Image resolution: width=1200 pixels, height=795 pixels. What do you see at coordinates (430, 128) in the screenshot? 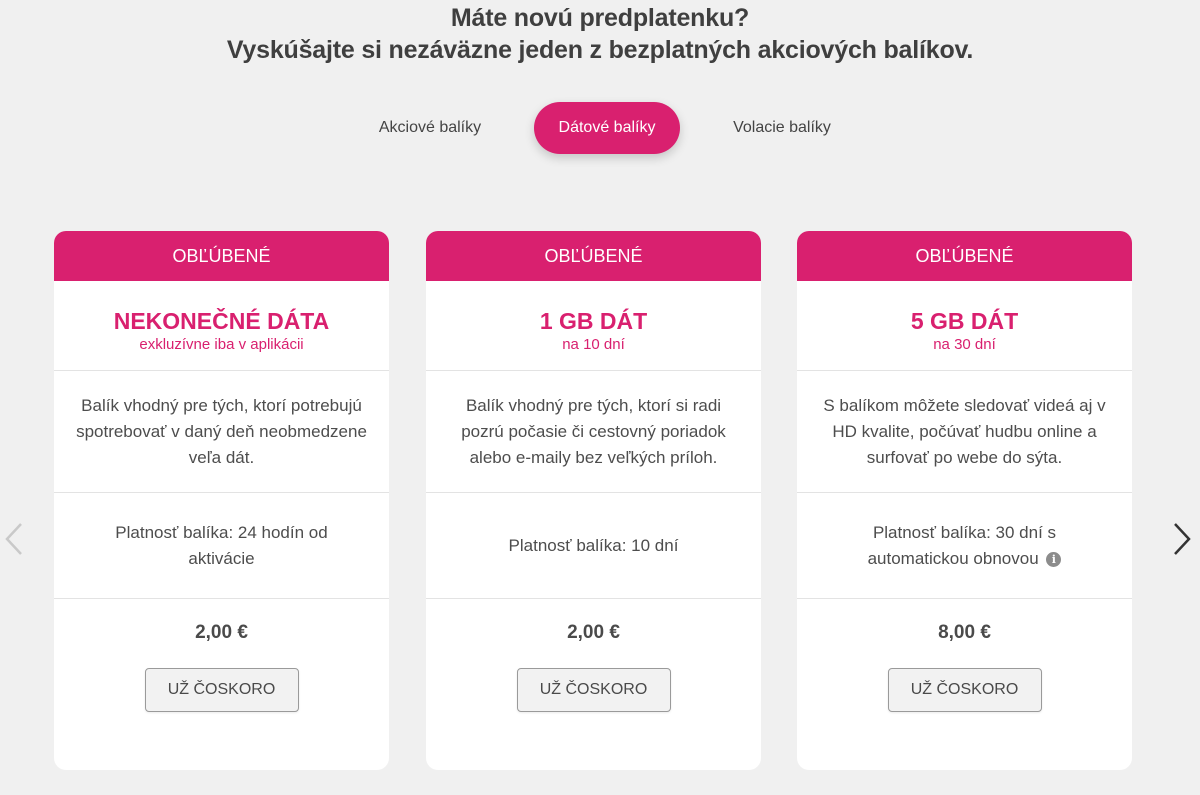
I see `tab-akciove-baliky: Akciové balíky` at bounding box center [430, 128].